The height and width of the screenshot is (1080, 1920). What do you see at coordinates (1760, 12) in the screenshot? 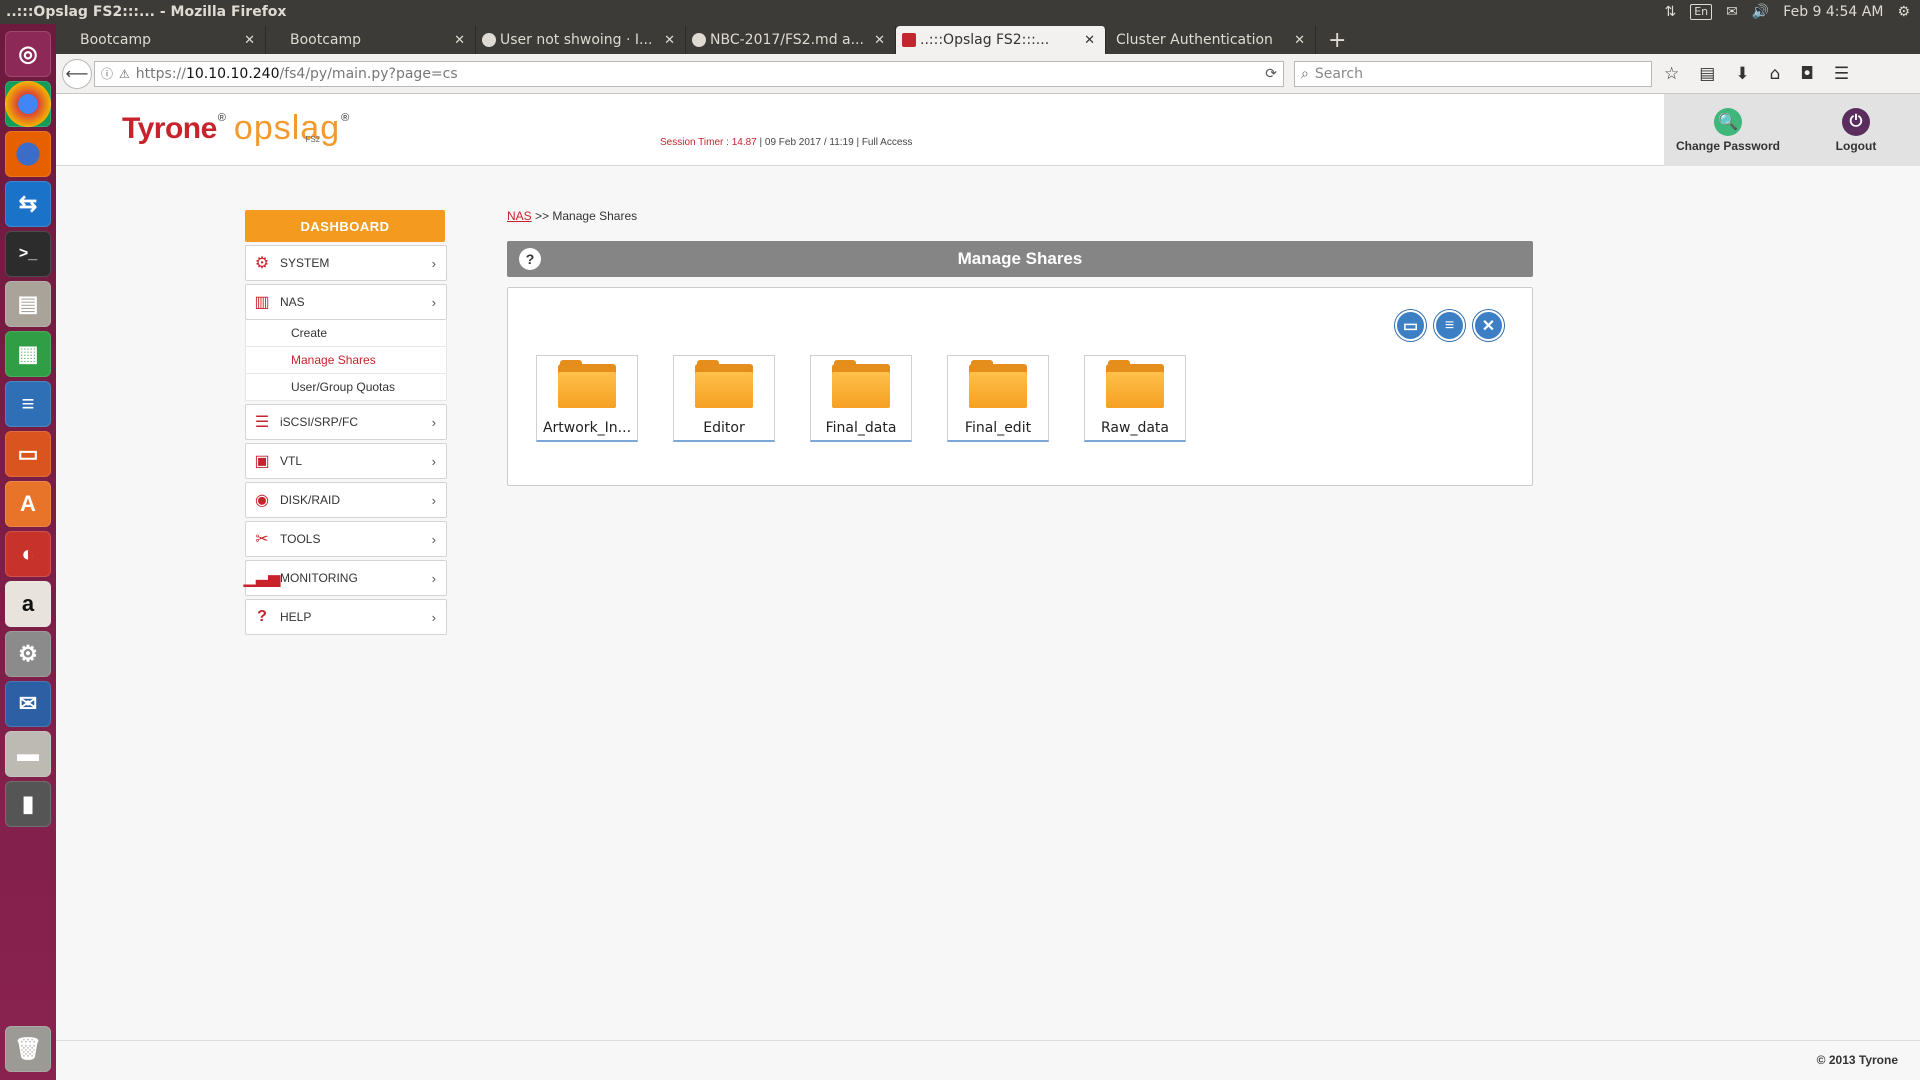
I see `volume-icon: 🔊` at bounding box center [1760, 12].